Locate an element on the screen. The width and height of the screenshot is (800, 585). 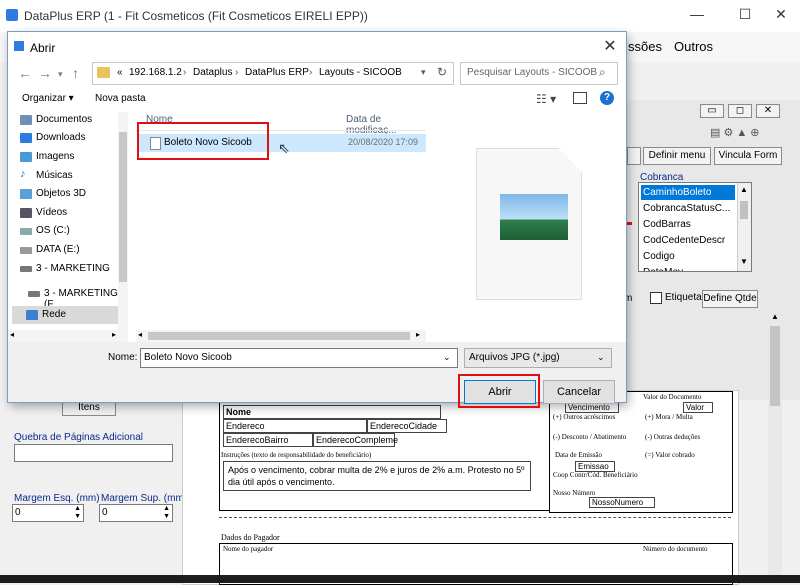
data-emissao-label: Data de Emissão is located at coordinates (579, 455).